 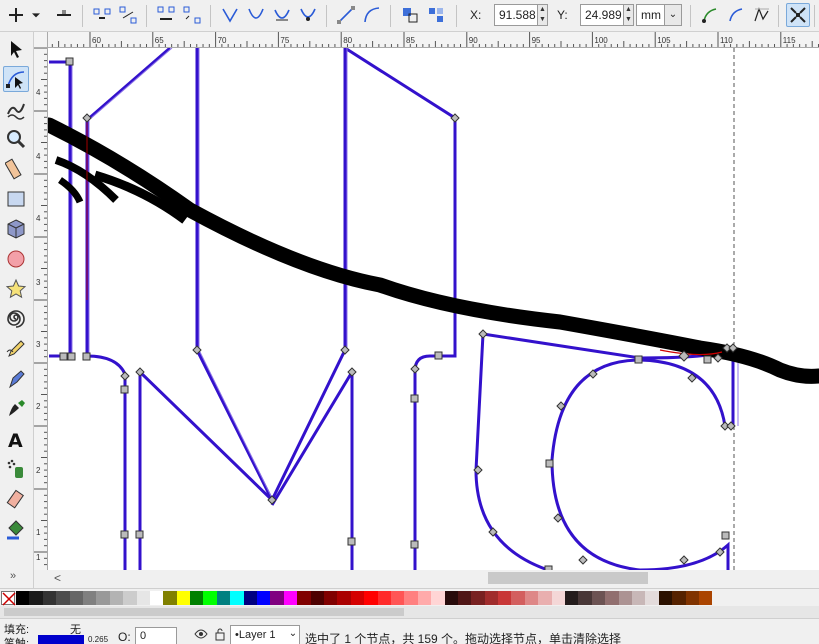 I want to click on segment-to-line-icon, so click(x=346, y=15).